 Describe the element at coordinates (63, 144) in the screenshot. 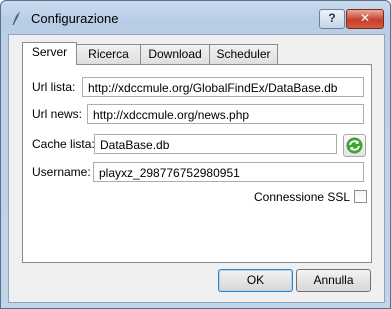

I see `cache-lista-label: Cache lista:` at that location.